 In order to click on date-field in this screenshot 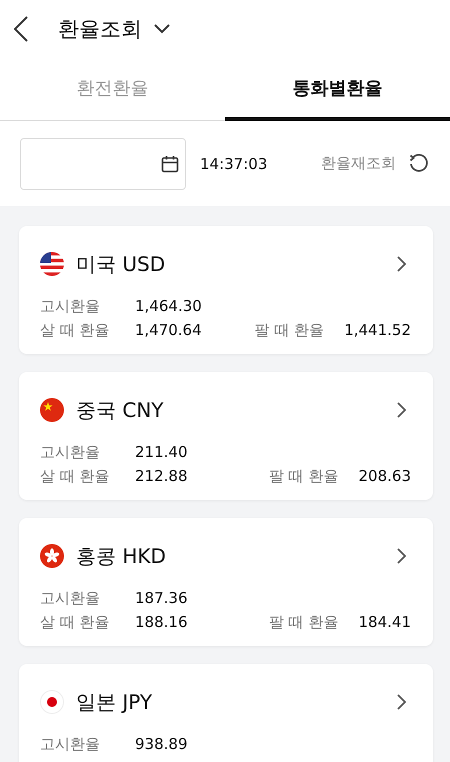, I will do `click(103, 164)`.